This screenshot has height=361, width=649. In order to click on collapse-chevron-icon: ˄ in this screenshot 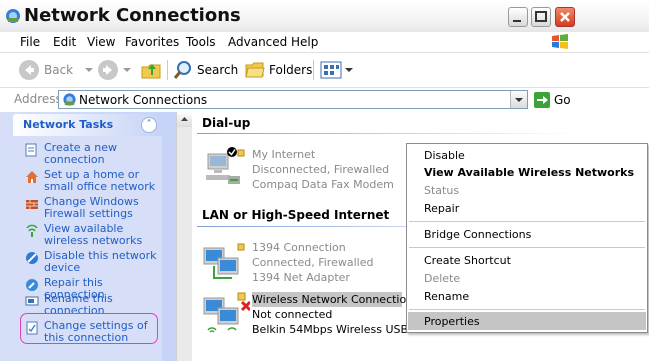, I will do `click(149, 125)`.